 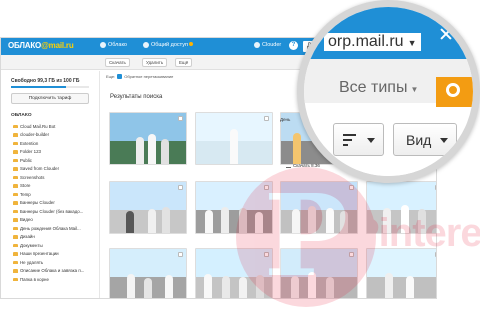 I want to click on folder-item: Folder 123, so click(x=56, y=152).